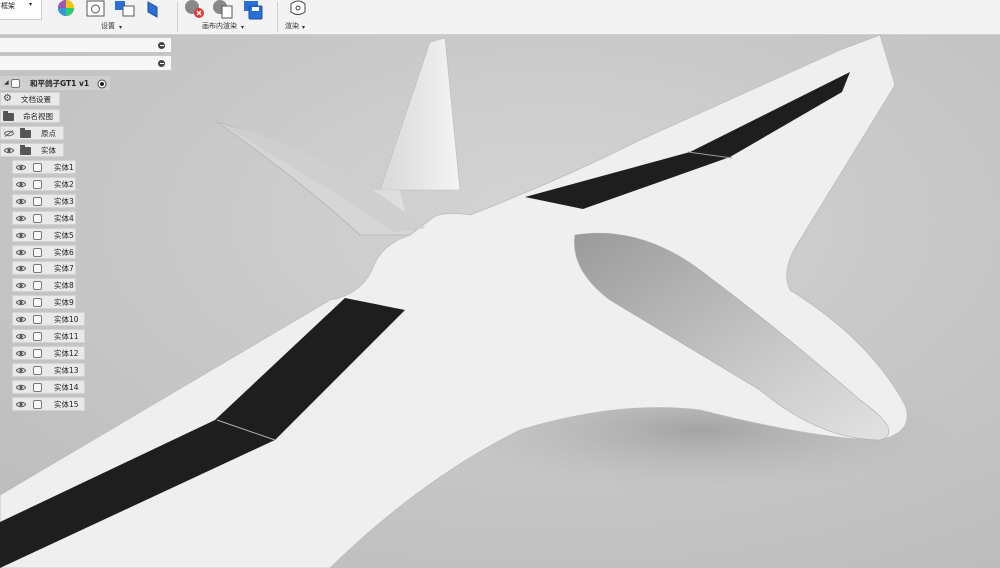 The image size is (1000, 568). What do you see at coordinates (44, 302) in the screenshot?
I see `body-node: 实体9` at bounding box center [44, 302].